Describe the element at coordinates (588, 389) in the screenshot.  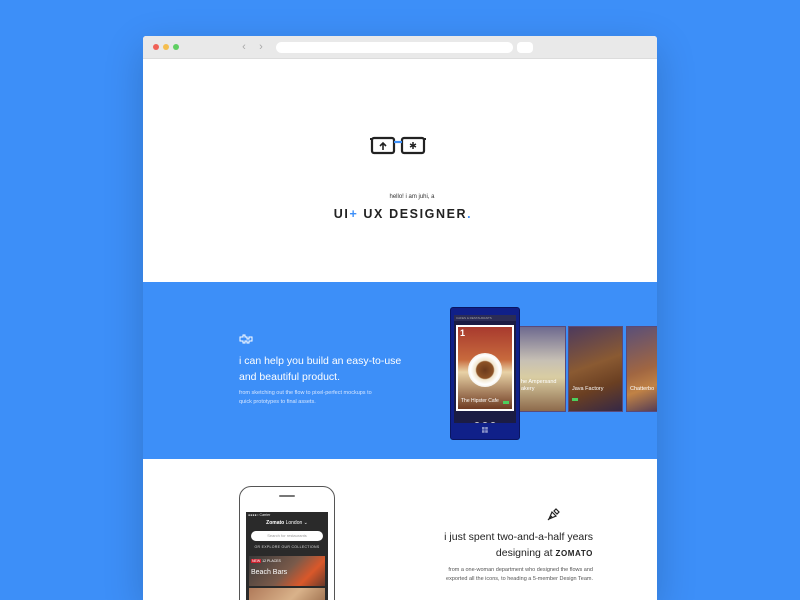
I see `cafe-card-caption: Java Factory` at that location.